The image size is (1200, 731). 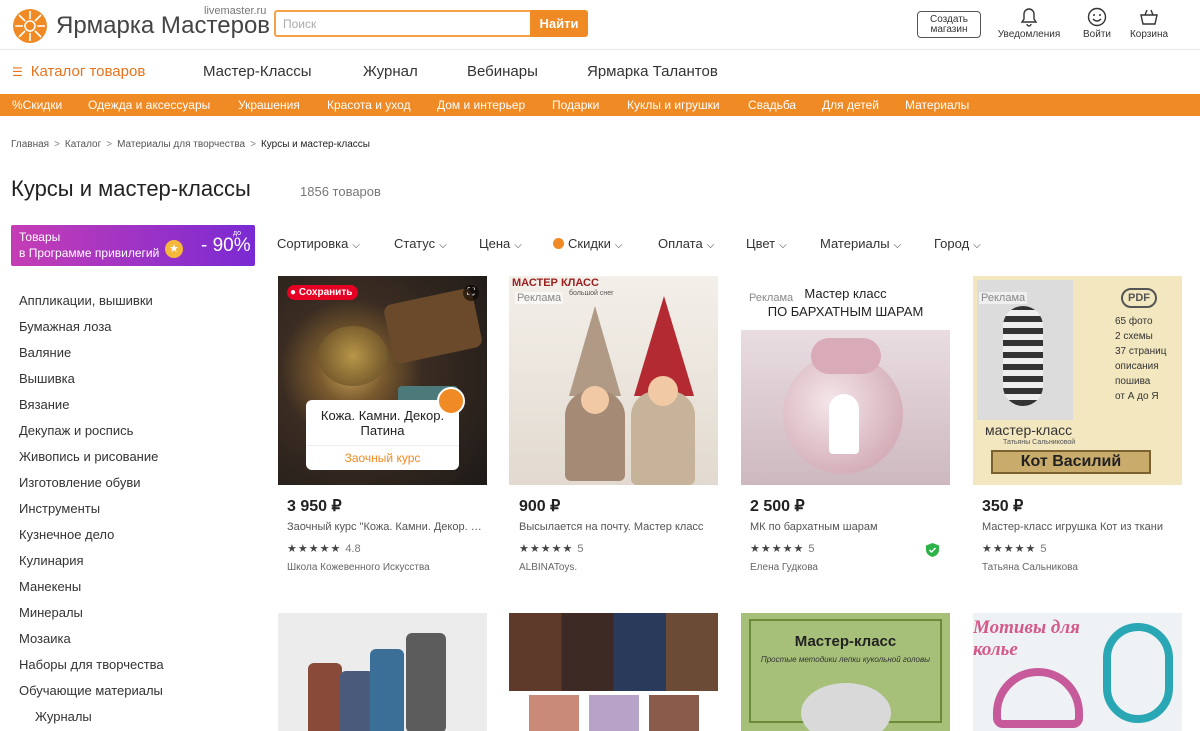 What do you see at coordinates (1097, 23) in the screenshot?
I see `login-button: Войти` at bounding box center [1097, 23].